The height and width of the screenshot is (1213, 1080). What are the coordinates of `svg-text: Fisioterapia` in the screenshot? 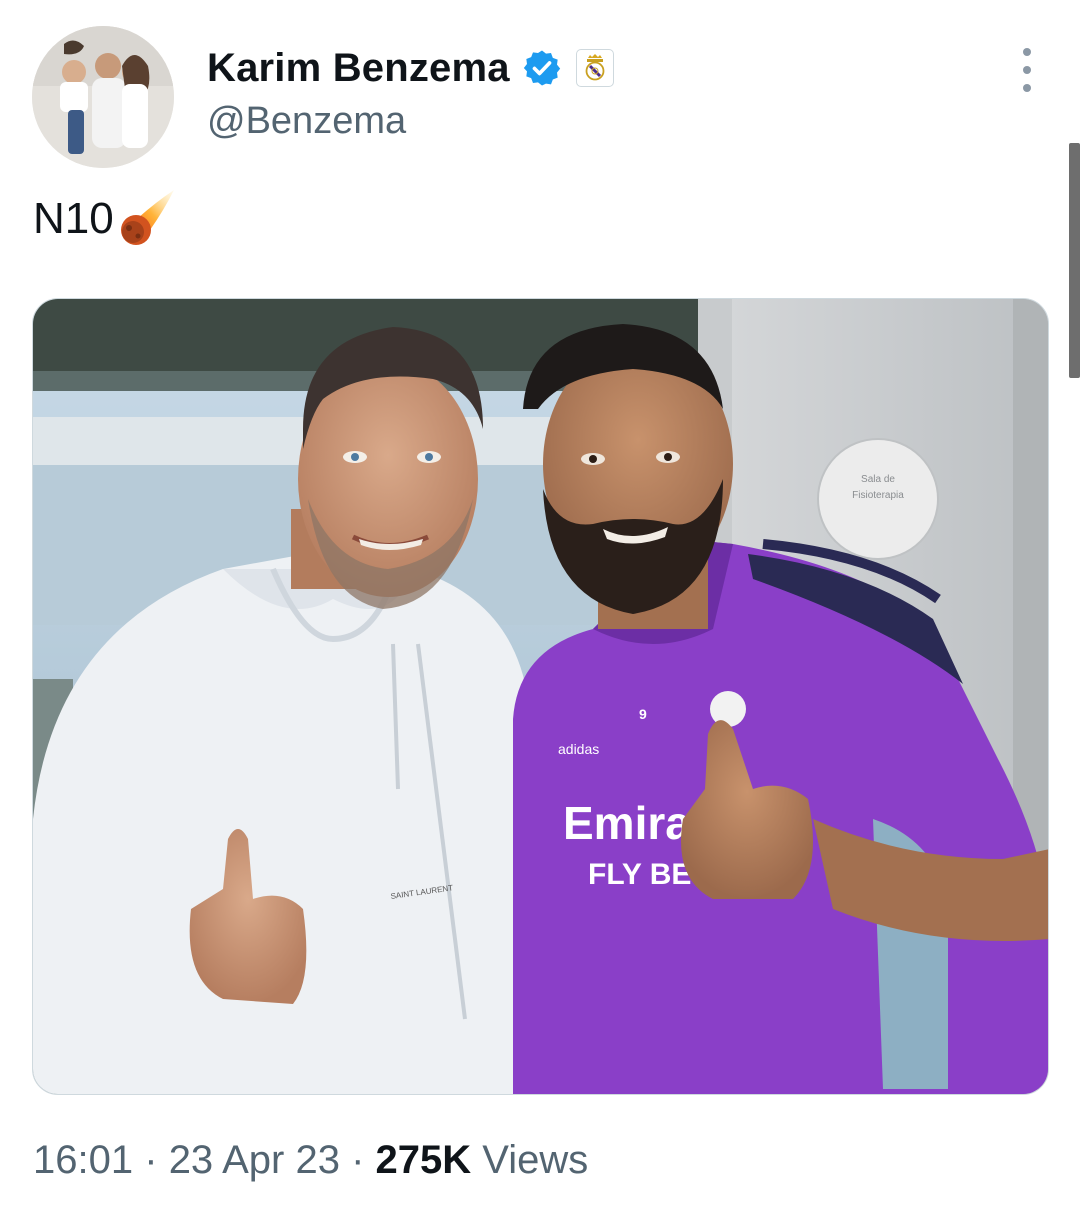 It's located at (878, 495).